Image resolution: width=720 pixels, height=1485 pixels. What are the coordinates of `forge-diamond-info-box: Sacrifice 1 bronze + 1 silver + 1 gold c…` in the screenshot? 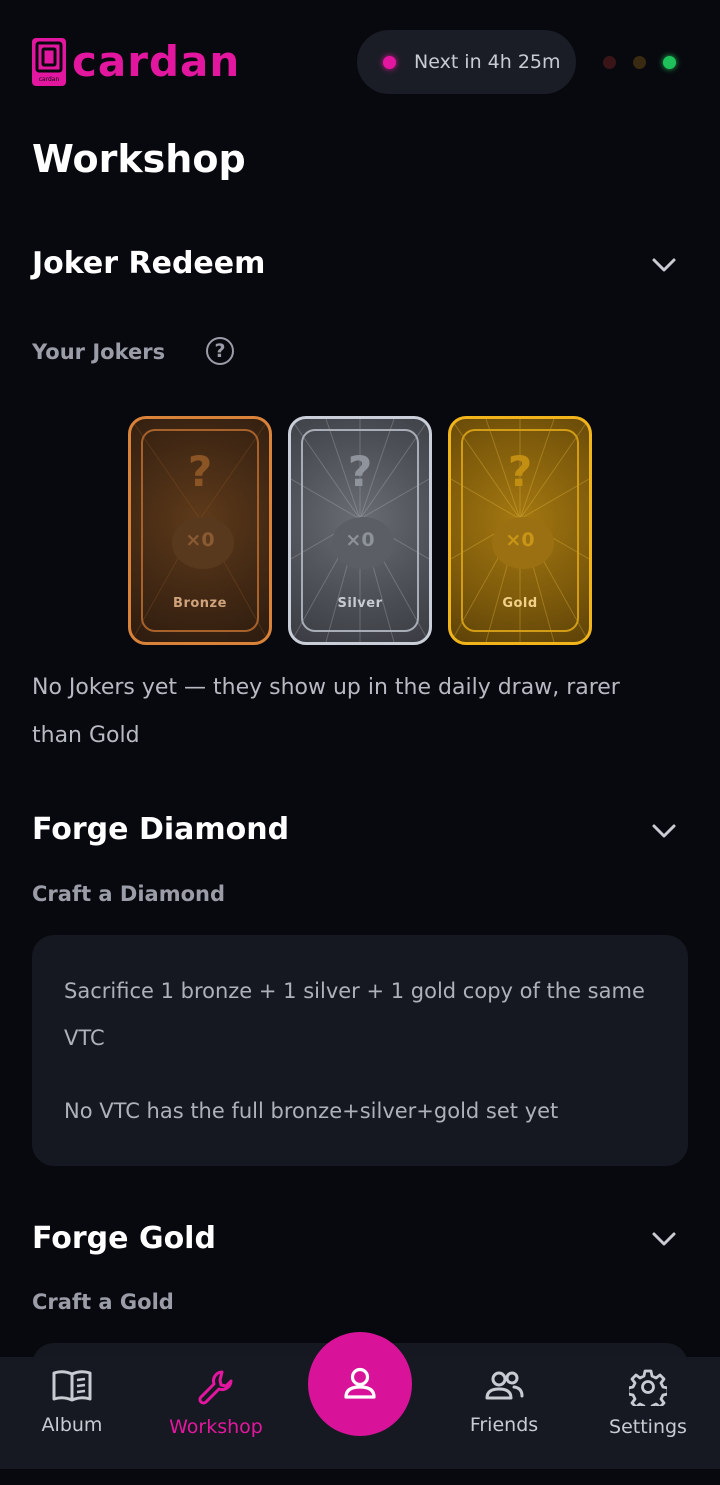 It's located at (360, 1050).